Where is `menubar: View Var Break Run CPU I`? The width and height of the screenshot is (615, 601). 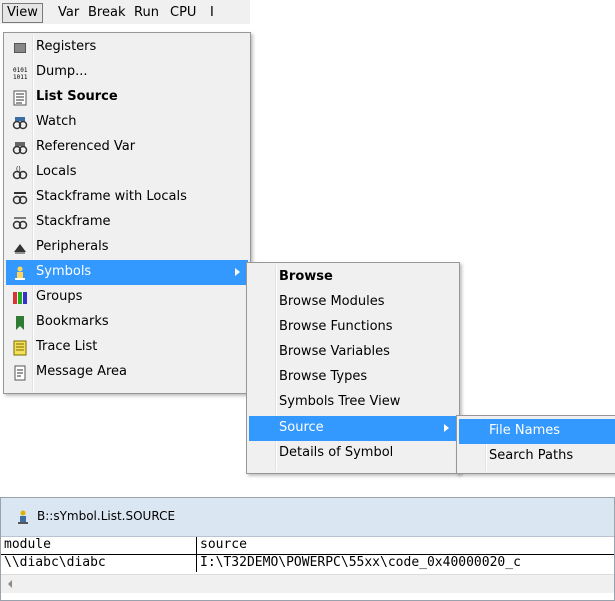 menubar: View Var Break Run CPU I is located at coordinates (125, 12).